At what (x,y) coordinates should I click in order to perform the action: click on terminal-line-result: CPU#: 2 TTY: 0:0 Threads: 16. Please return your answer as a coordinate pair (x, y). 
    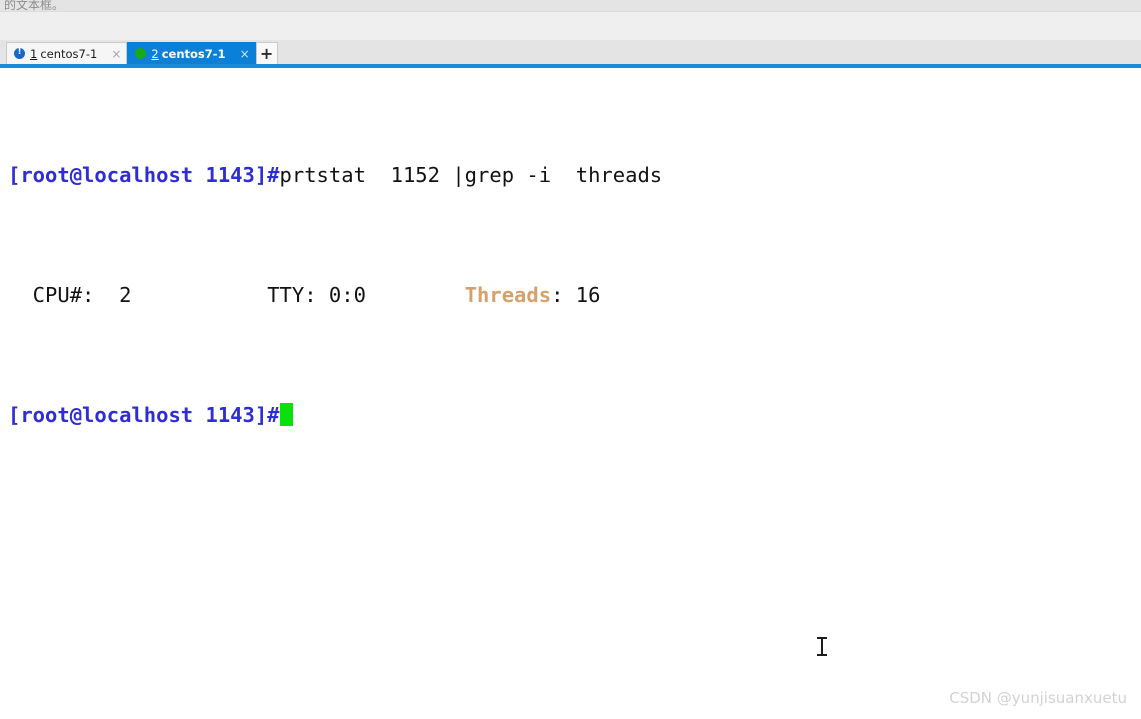
    Looking at the image, I should click on (574, 295).